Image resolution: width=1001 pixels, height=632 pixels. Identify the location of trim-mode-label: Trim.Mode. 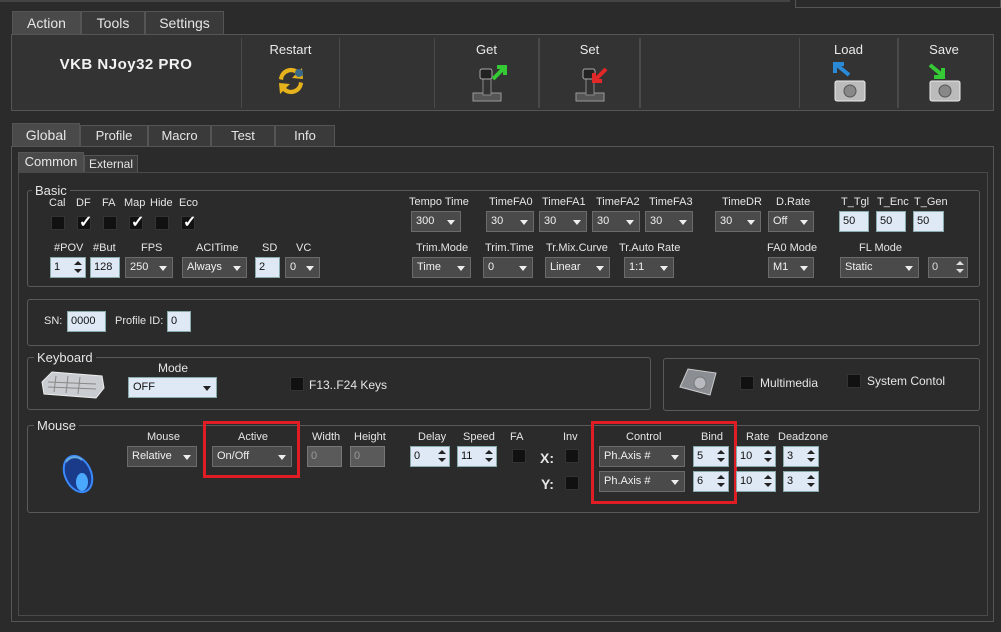
(442, 248).